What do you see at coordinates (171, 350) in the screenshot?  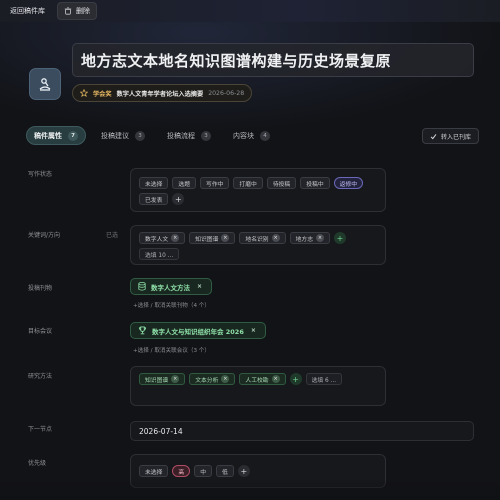 I see `conference-hint-link: +选择 / 取消关联会议（3 个）` at bounding box center [171, 350].